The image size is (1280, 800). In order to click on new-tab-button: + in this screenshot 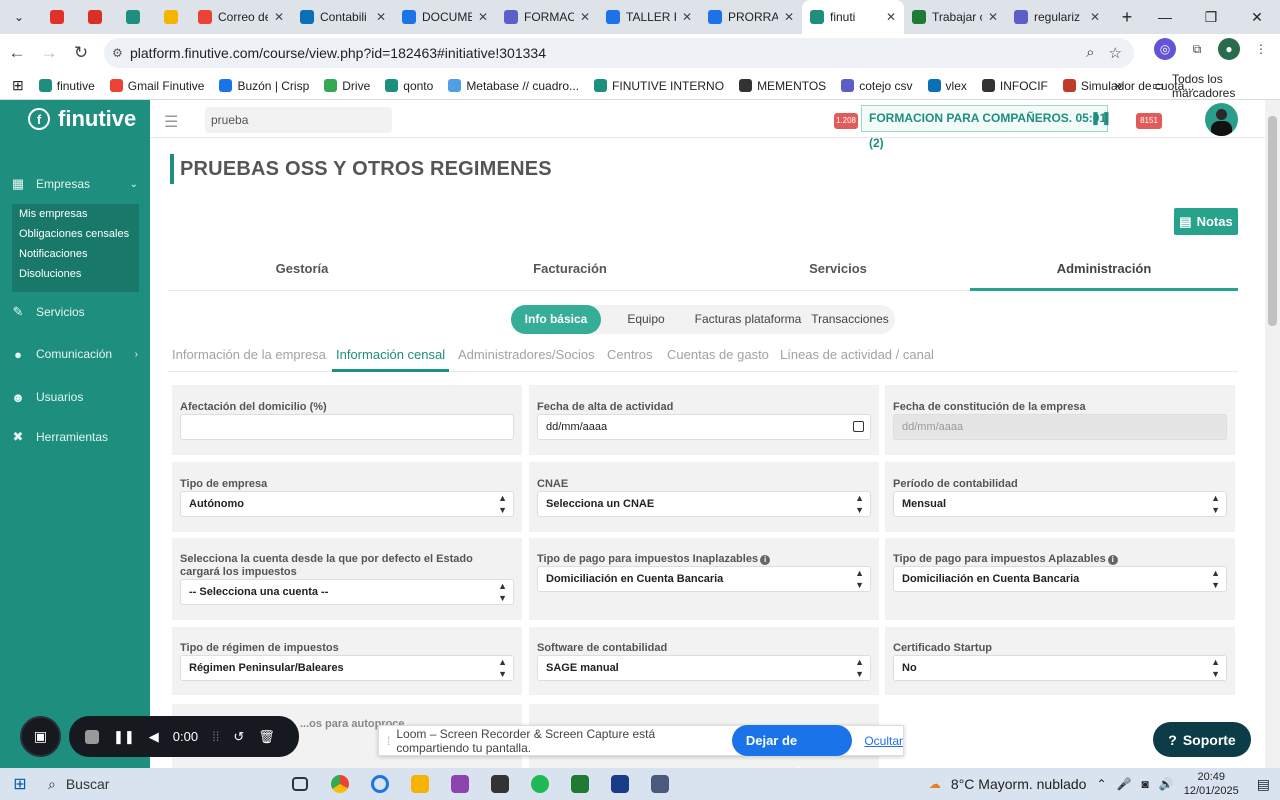, I will do `click(1127, 17)`.